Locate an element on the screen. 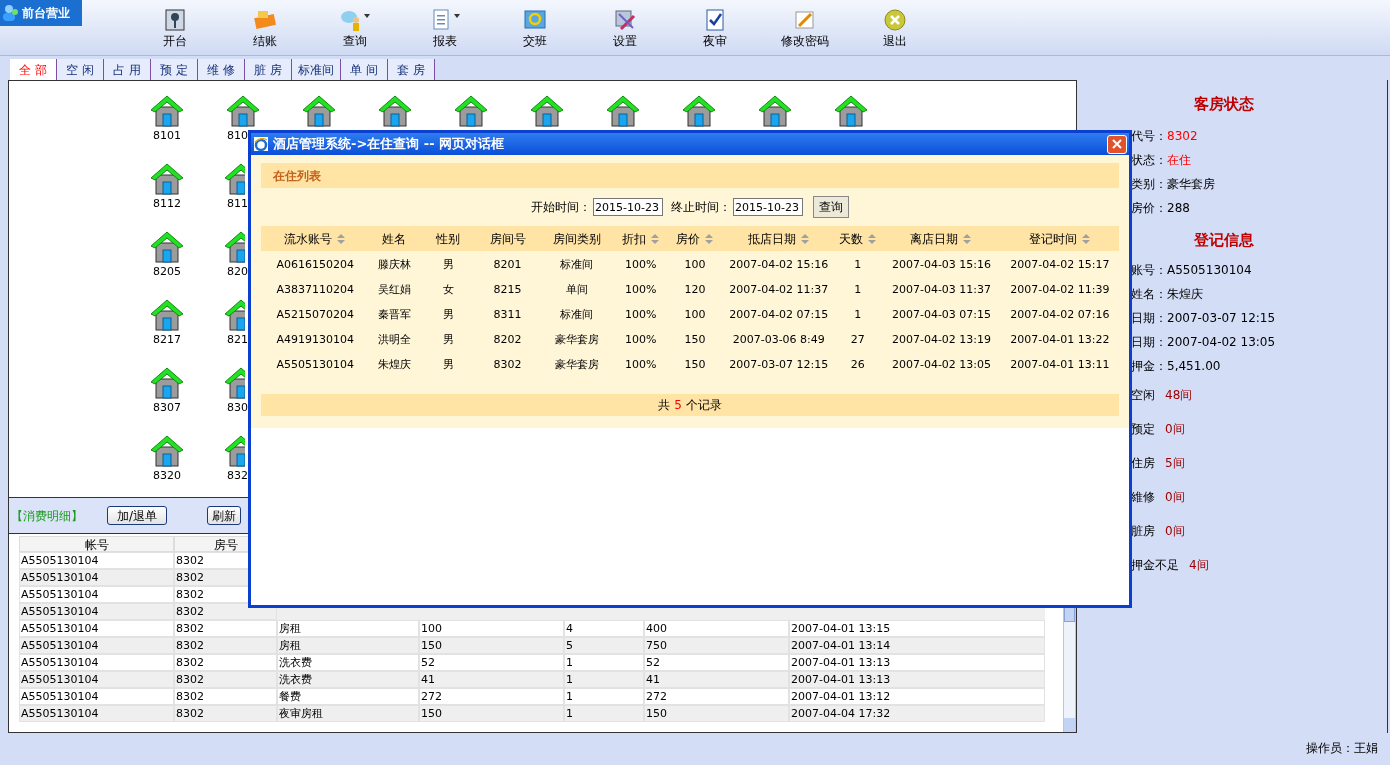 The width and height of the screenshot is (1390, 765). column-header: 房间号 is located at coordinates (507, 239).